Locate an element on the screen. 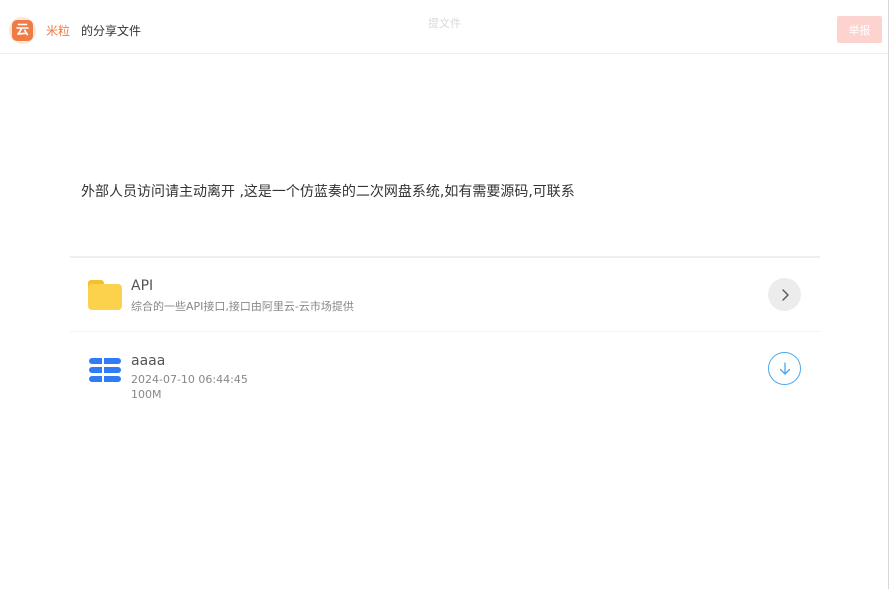  open-folder-button is located at coordinates (784, 294).